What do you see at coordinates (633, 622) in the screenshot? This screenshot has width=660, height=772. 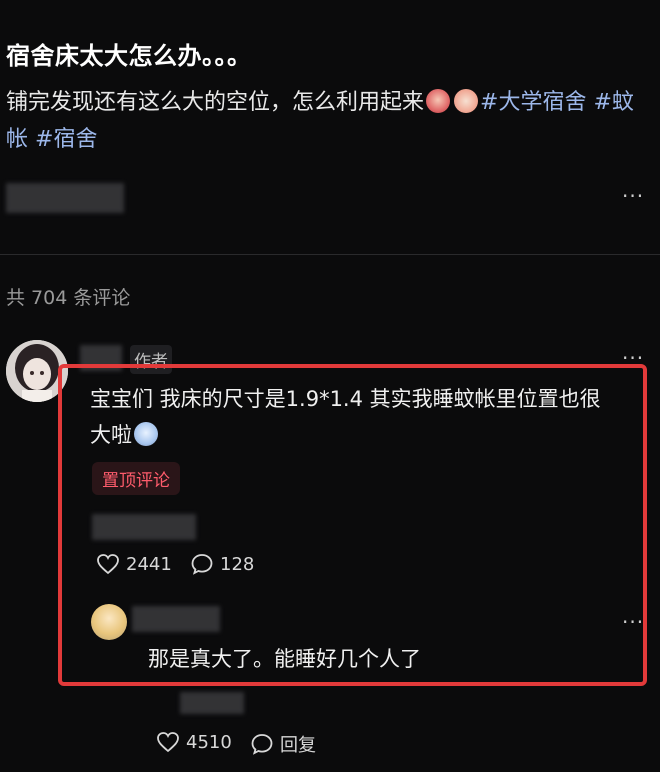 I see `reply-more-button: ···` at bounding box center [633, 622].